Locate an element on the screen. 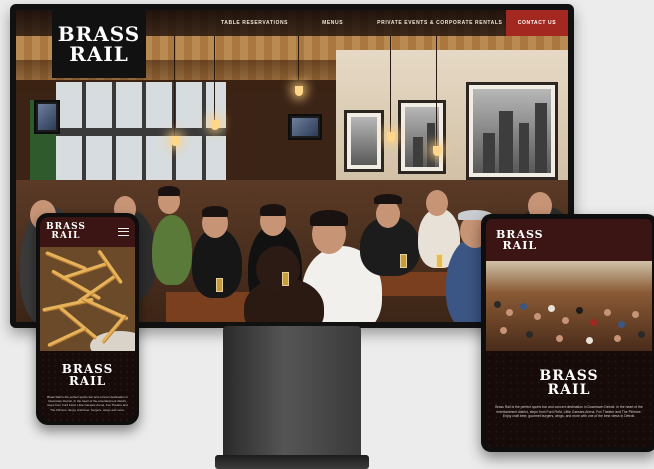 This screenshot has height=469, width=654. site-logo: BRASS RAIL is located at coordinates (99, 44).